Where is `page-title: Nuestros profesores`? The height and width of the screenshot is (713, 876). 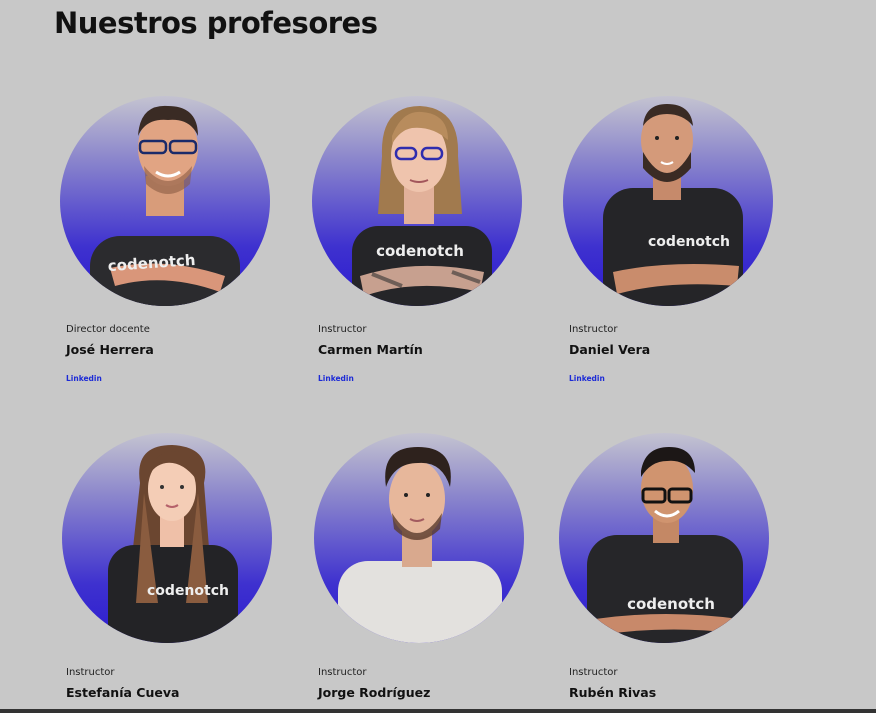
page-title: Nuestros profesores is located at coordinates (216, 23).